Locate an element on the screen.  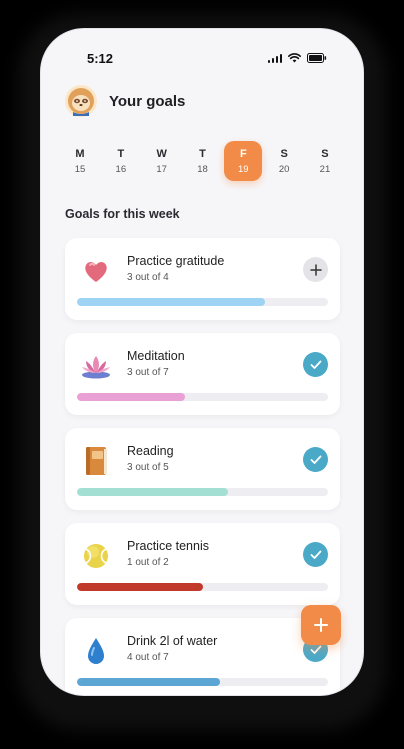
day-date: 20 is located at coordinates (284, 169).